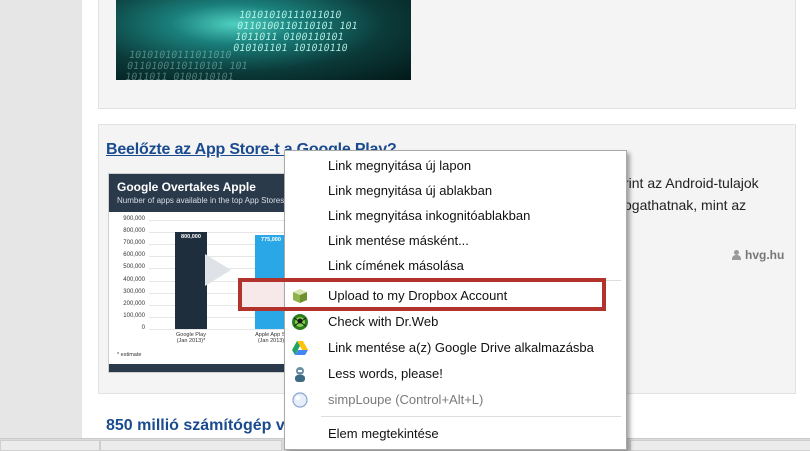  I want to click on menu-item-label: Link megnyitása új lapon, so click(400, 165).